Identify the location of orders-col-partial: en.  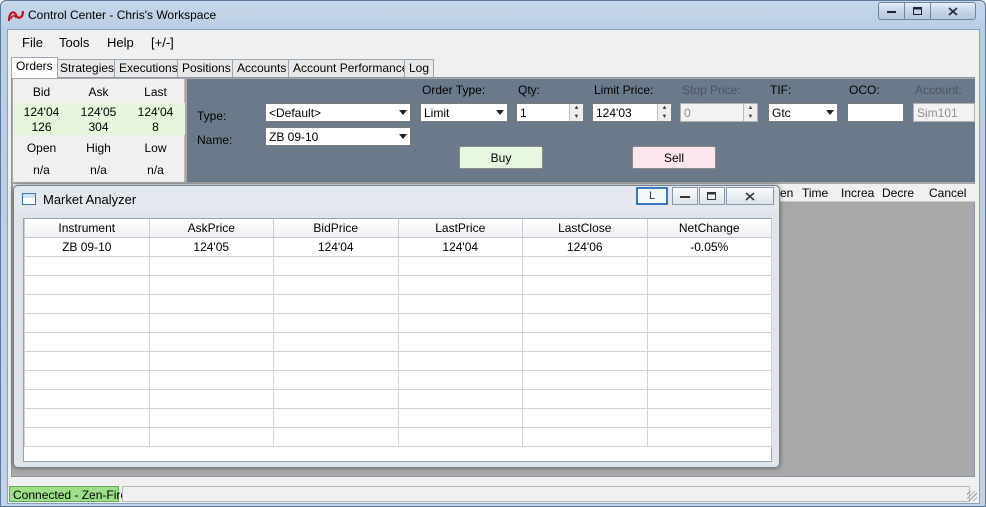
(786, 193).